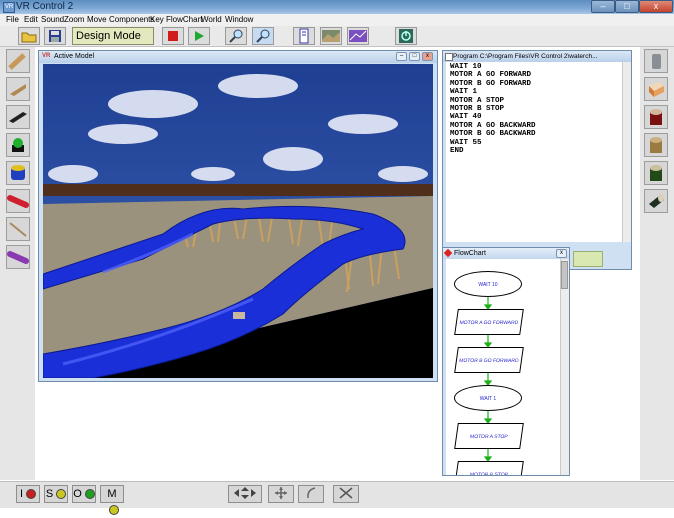  Describe the element at coordinates (52, 20) in the screenshot. I see `menu-sound: Sound` at that location.